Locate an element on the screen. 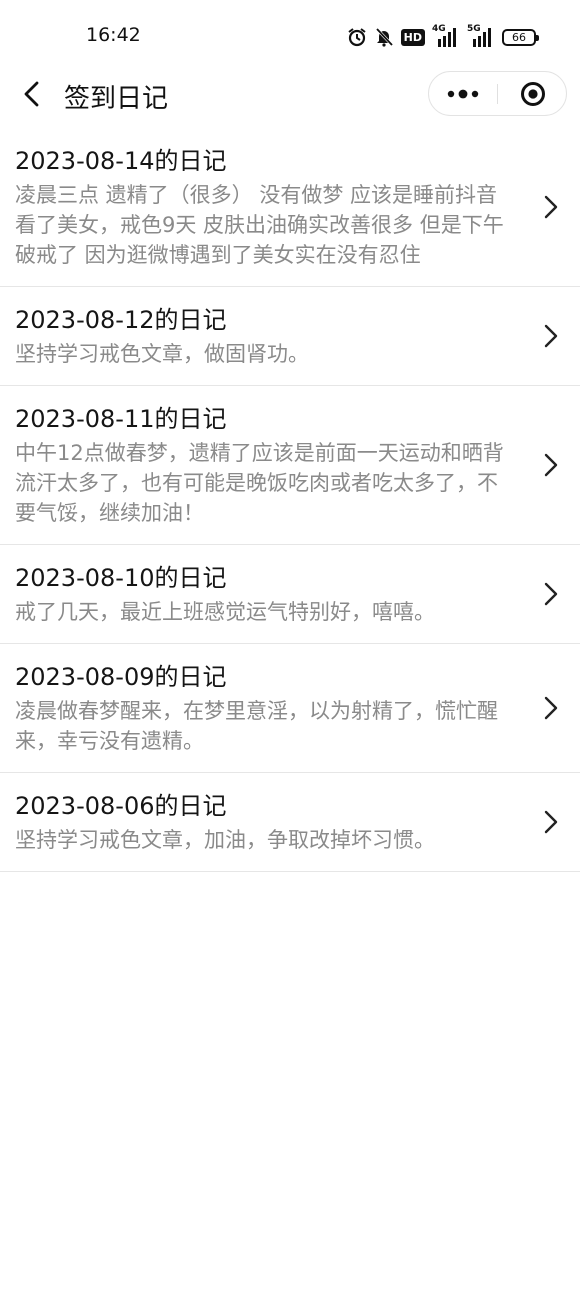 Image resolution: width=580 pixels, height=1289 pixels. diary-content: 坚持学习戒色文章，加油，争取改掉坏习惯。 is located at coordinates (225, 840).